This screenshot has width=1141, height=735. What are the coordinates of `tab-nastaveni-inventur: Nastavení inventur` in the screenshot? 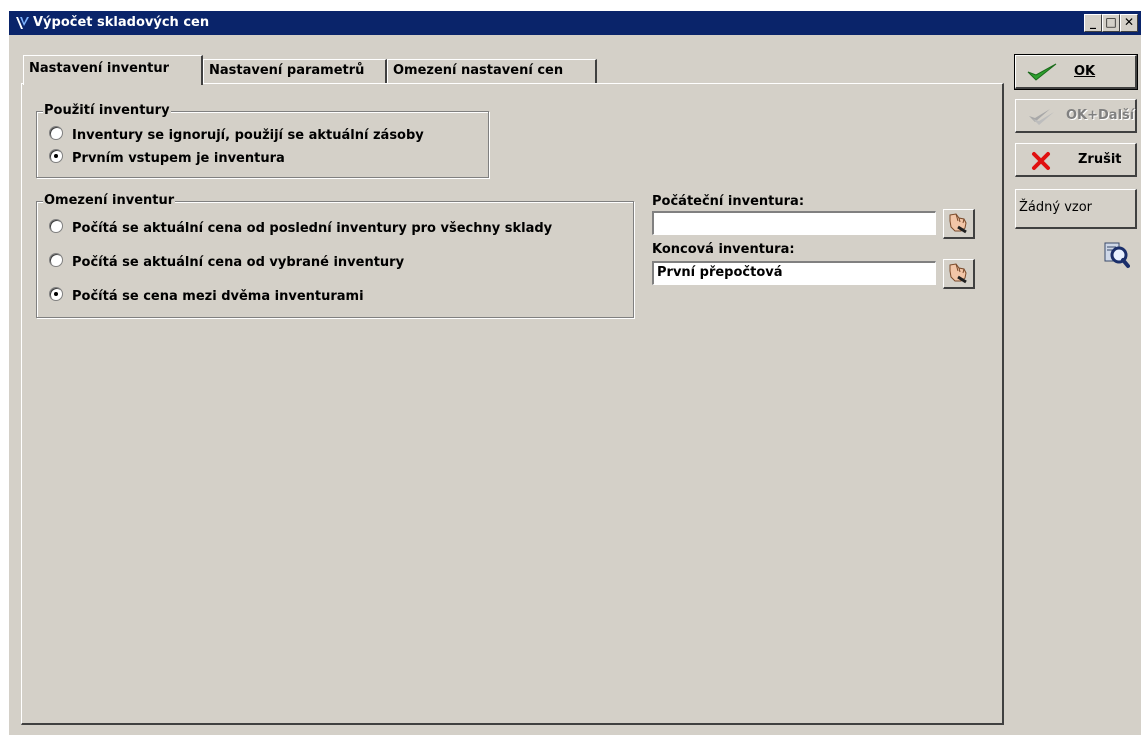 It's located at (113, 70).